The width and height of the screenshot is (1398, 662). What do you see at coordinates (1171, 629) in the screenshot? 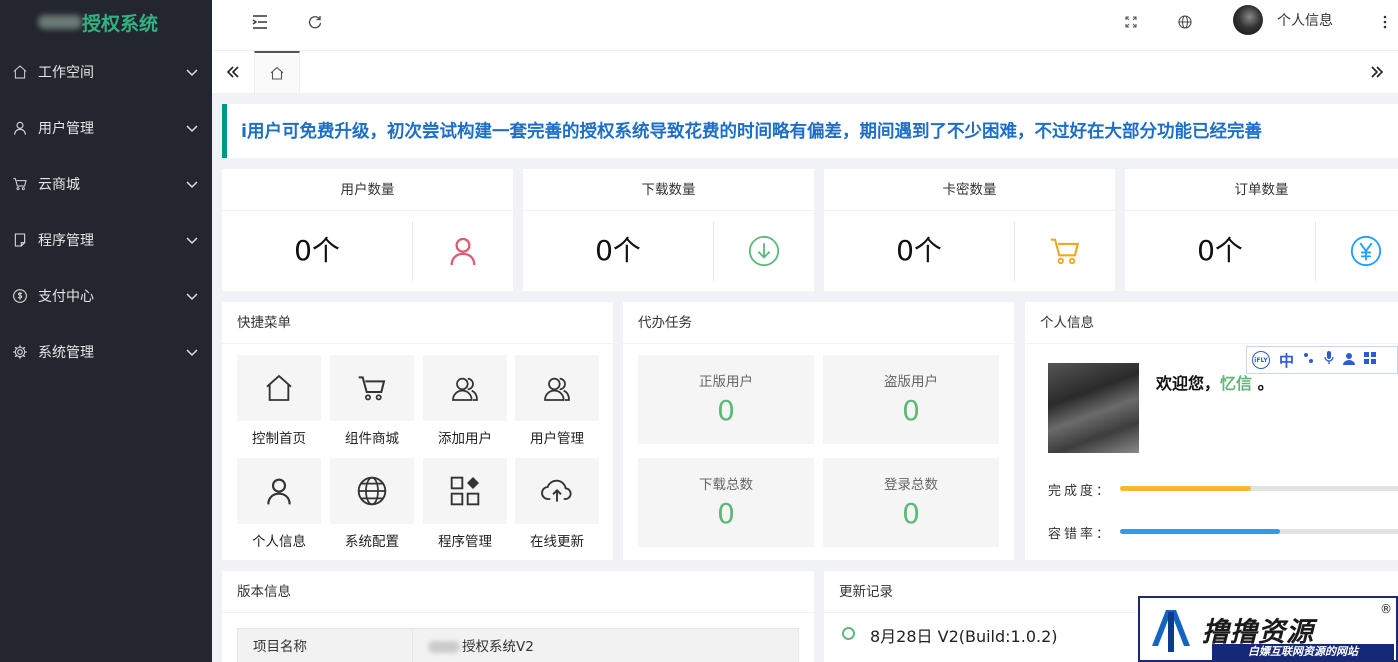
I see `watermark-logo-icon` at bounding box center [1171, 629].